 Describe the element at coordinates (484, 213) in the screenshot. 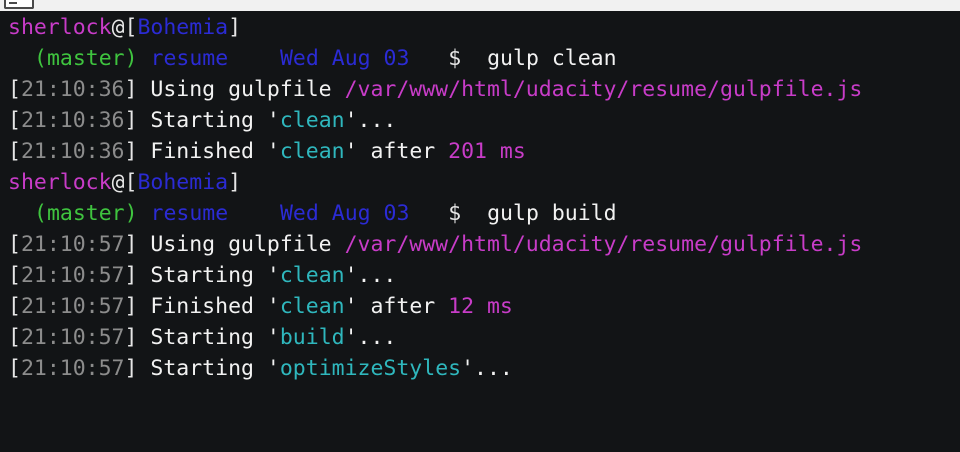

I see `prompt-command-line: (master) resume Wed Aug 03 $ gulp build` at that location.